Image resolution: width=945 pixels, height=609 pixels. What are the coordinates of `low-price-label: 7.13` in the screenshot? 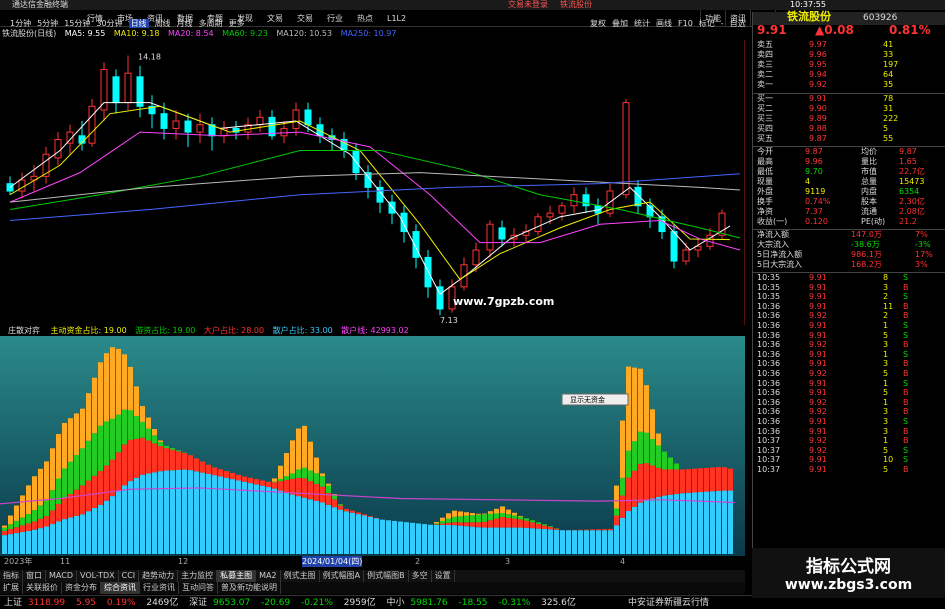 It's located at (449, 320).